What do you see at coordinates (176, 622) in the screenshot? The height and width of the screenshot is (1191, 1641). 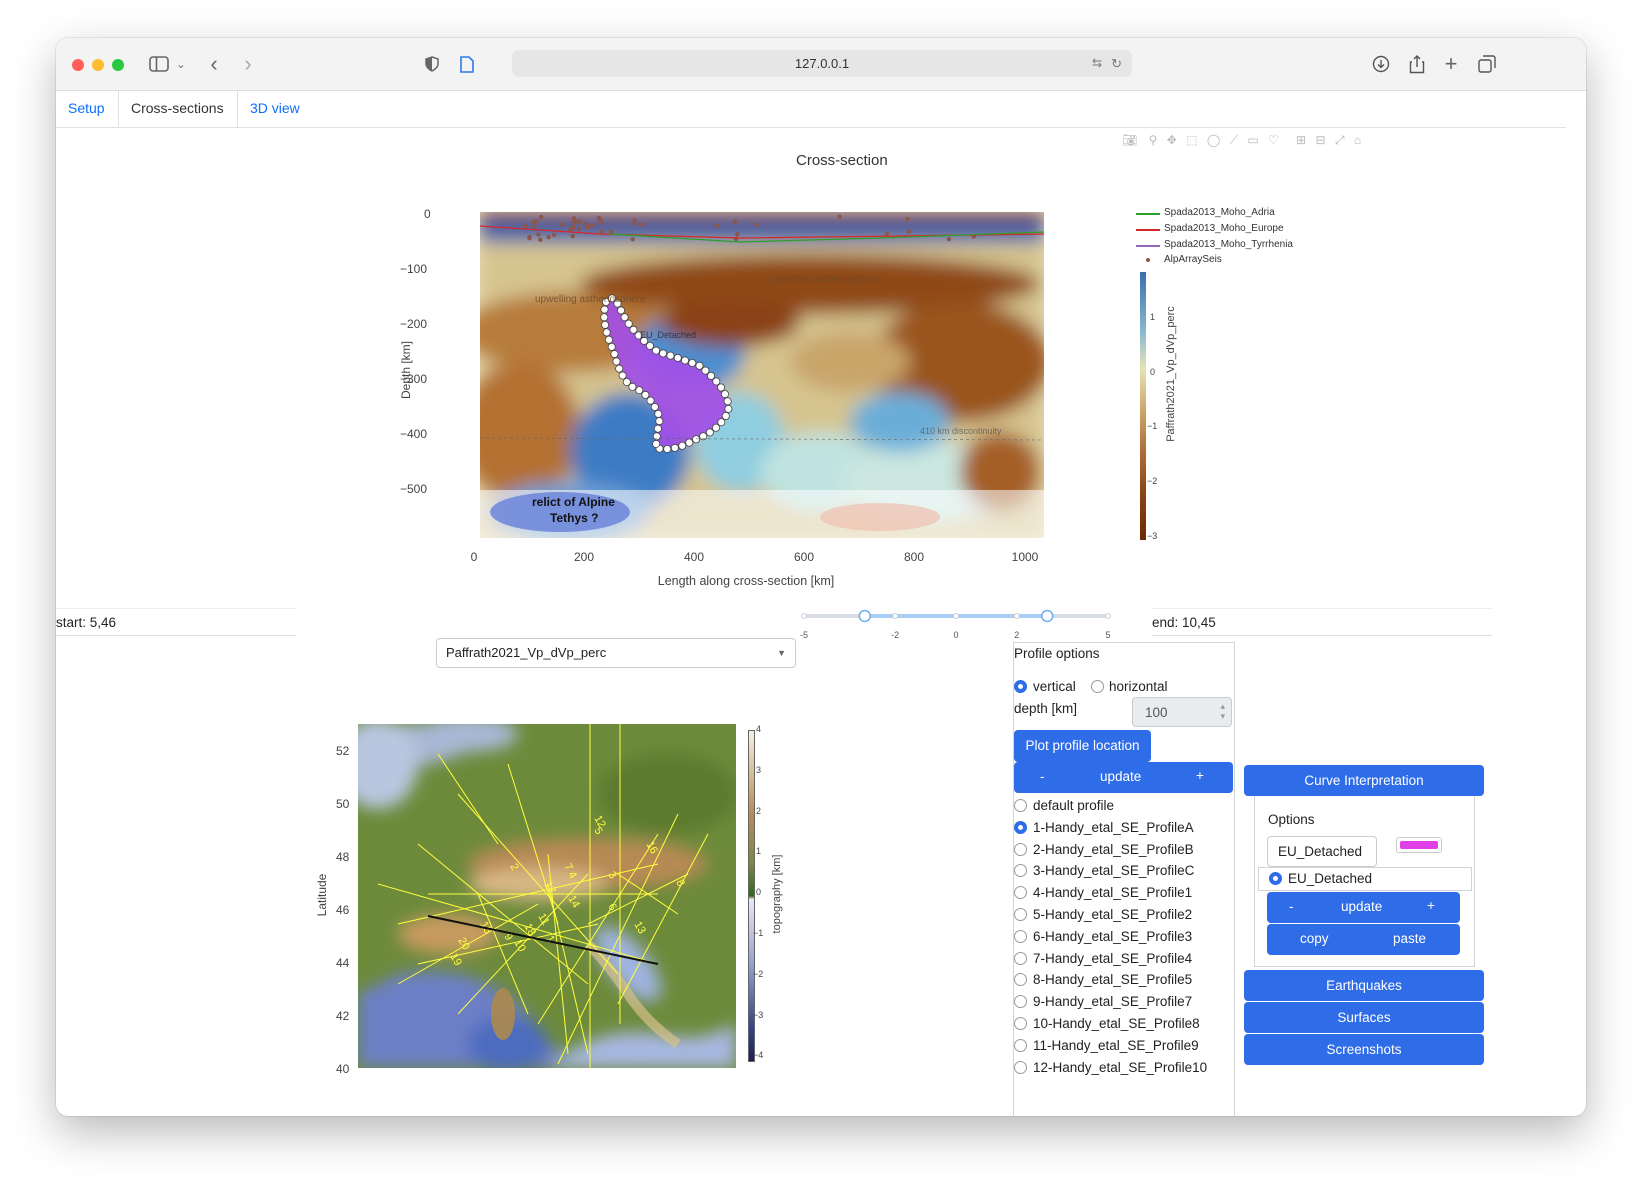 I see `start-field: start: 5,46` at bounding box center [176, 622].